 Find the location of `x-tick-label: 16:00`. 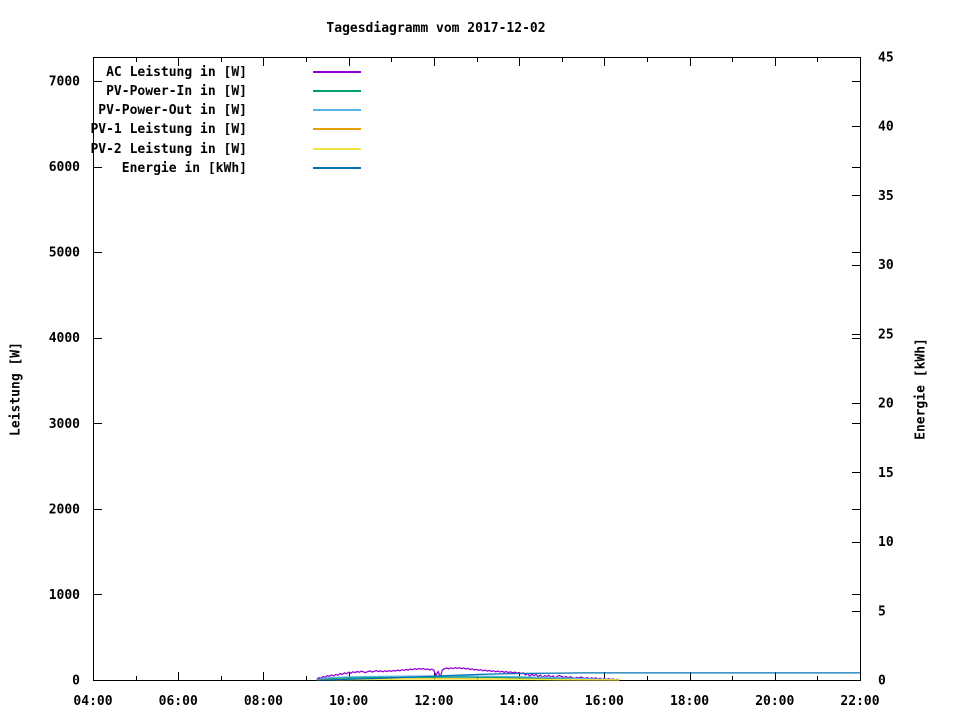

x-tick-label: 16:00 is located at coordinates (604, 701).